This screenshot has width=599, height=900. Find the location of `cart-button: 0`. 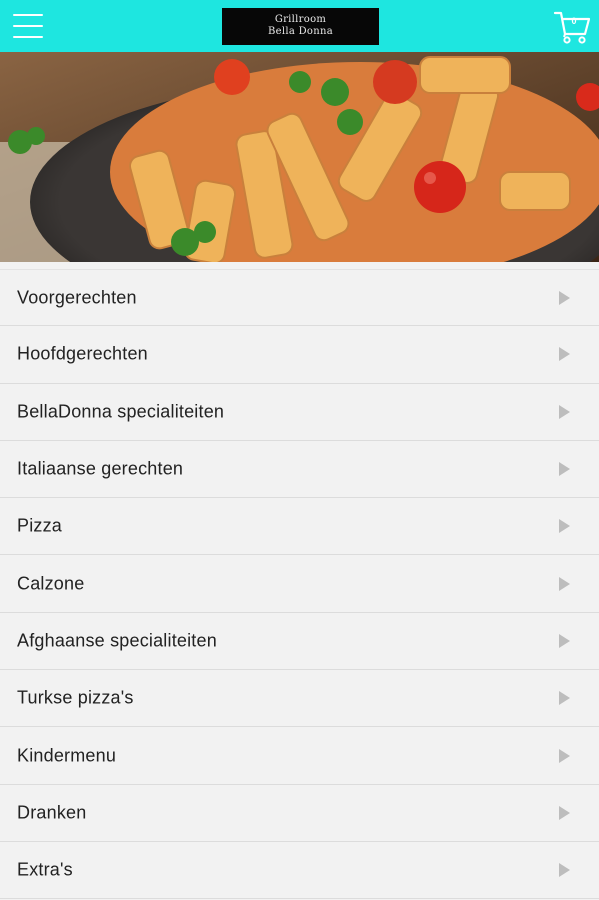

cart-button: 0 is located at coordinates (572, 27).